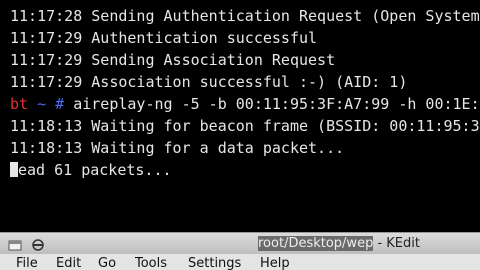 This screenshot has height=270, width=480. Describe the element at coordinates (173, 60) in the screenshot. I see `log-line: 11:17:29 Sending Association Request` at that location.